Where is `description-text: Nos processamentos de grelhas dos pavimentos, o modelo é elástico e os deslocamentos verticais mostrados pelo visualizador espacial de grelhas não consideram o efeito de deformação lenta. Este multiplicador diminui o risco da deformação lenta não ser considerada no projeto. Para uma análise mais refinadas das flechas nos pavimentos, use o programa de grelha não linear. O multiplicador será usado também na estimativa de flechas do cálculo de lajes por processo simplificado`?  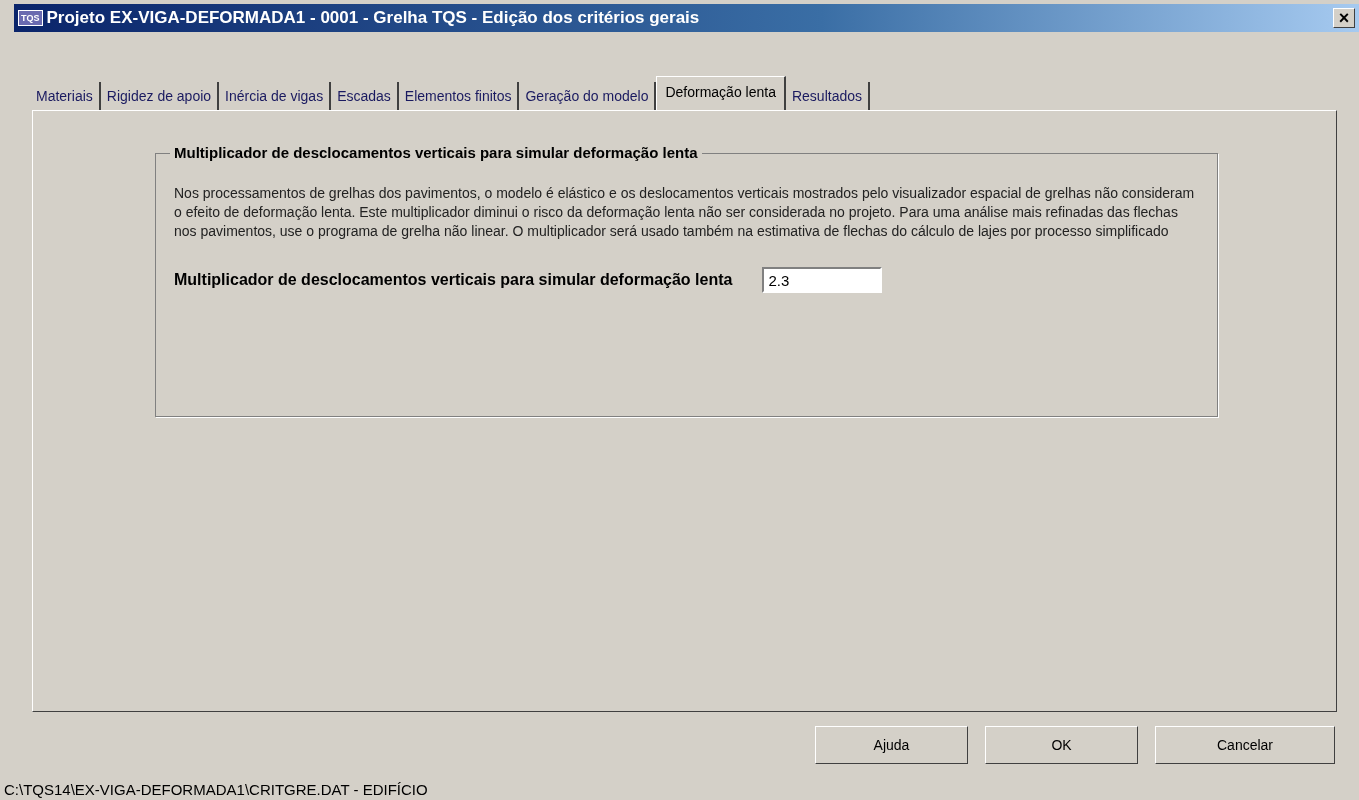
description-text: Nos processamentos de grelhas dos pavimentos, o modelo é elástico e os deslocamentos verticais mostrados pelo visualizador espacial de grelhas não consideram o efeito de deformação lenta. Este multiplicador diminui o risco da deformação lenta não ser considerada no projeto. Para uma análise mais refinadas das flechas nos pavimentos, use o programa de grelha não linear. O multiplicador será usado também na estimativa de flechas do cálculo de lajes por processo simplificado is located at coordinates (685, 212).